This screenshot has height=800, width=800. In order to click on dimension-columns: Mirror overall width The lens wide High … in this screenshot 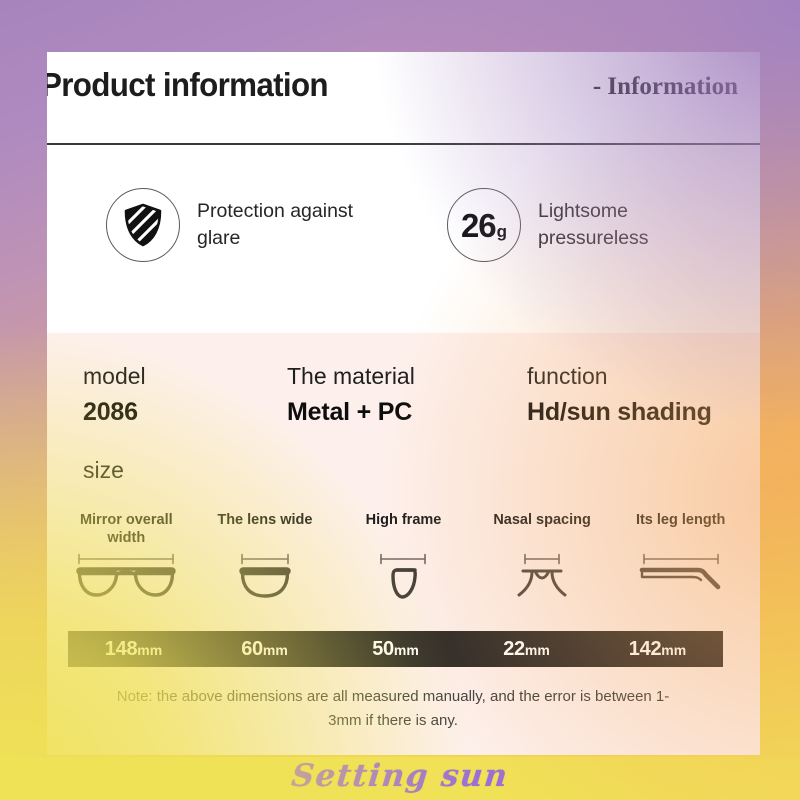, I will do `click(403, 556)`.